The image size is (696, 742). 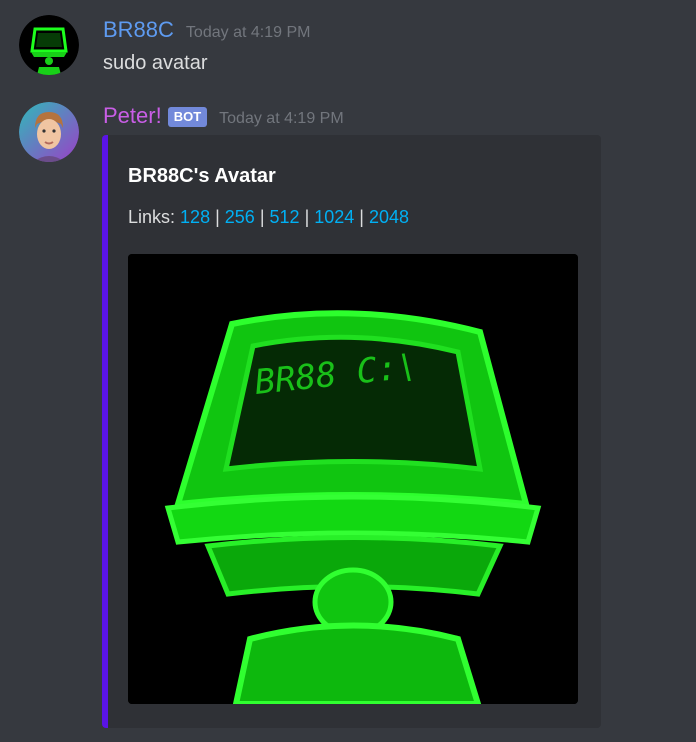 What do you see at coordinates (187, 117) in the screenshot?
I see `bot-tag-badge: BOT` at bounding box center [187, 117].